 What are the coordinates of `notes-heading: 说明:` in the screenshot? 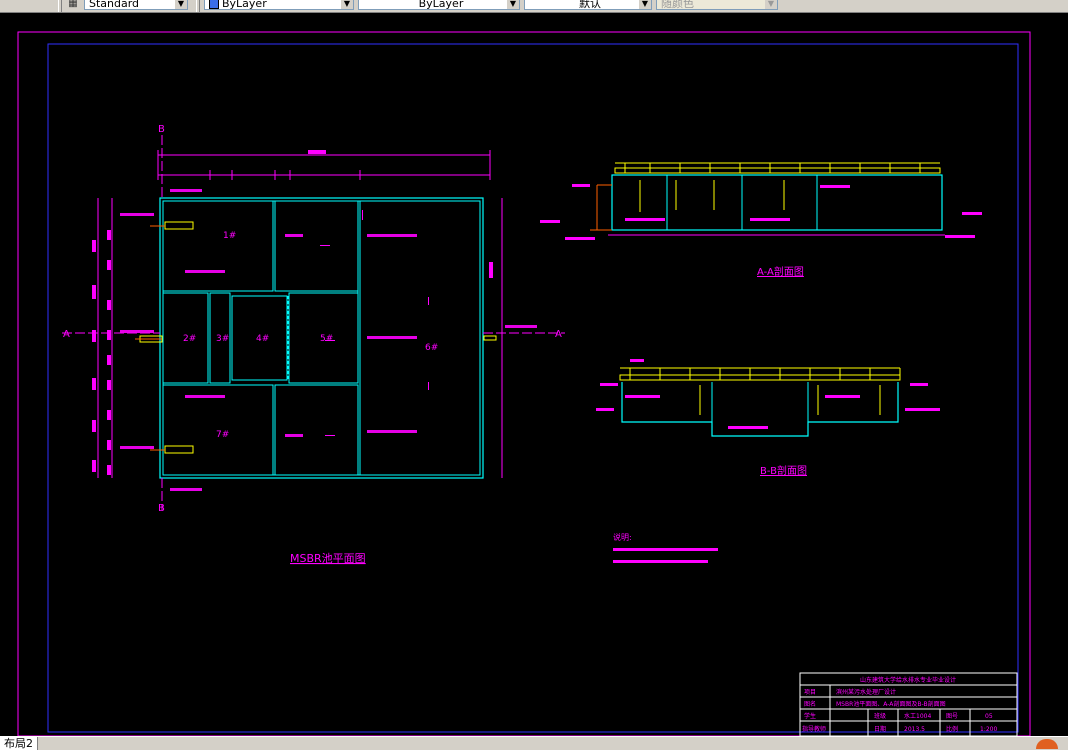 It's located at (622, 537).